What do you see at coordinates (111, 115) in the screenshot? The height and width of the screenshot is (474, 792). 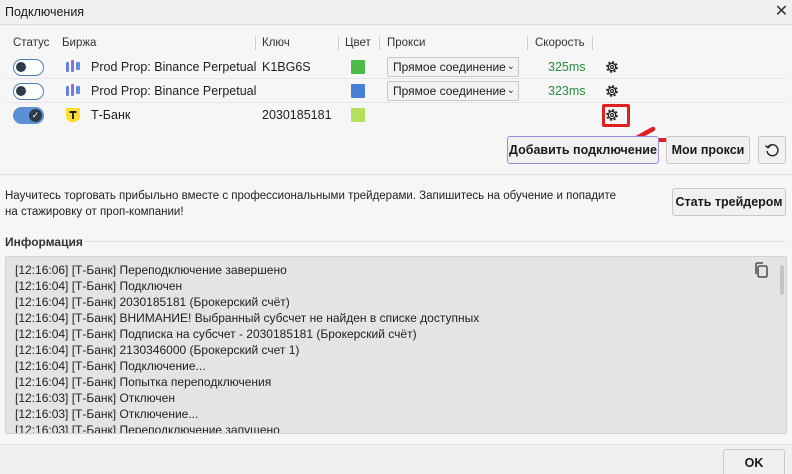 I see `exchange-name: Т-Банк` at bounding box center [111, 115].